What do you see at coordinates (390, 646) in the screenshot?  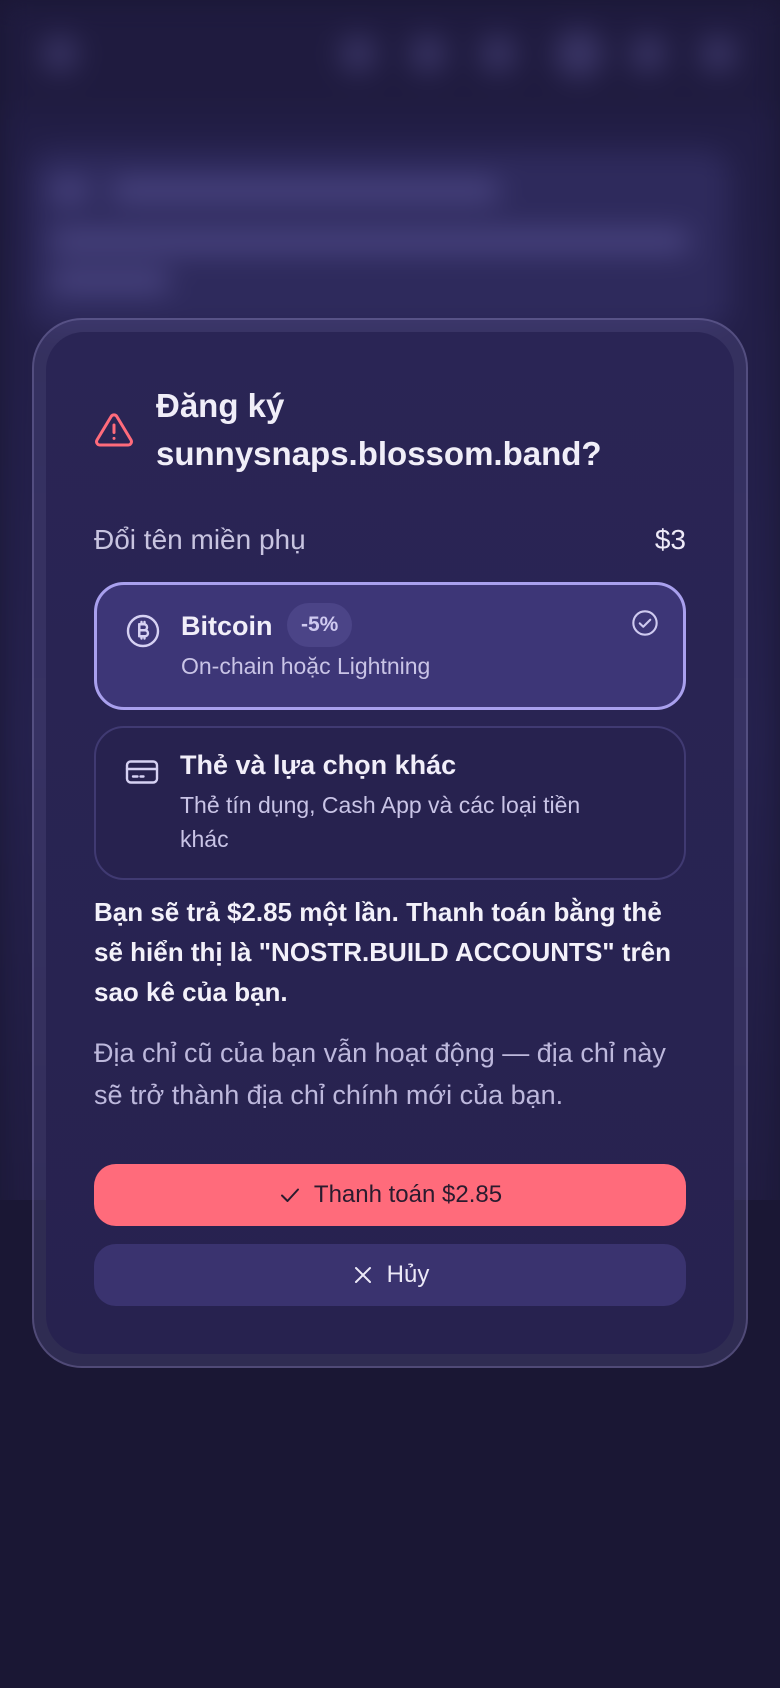 I see `payment-option-bitcoin: Bitcoin -5% On-chain hoặc Lightning` at bounding box center [390, 646].